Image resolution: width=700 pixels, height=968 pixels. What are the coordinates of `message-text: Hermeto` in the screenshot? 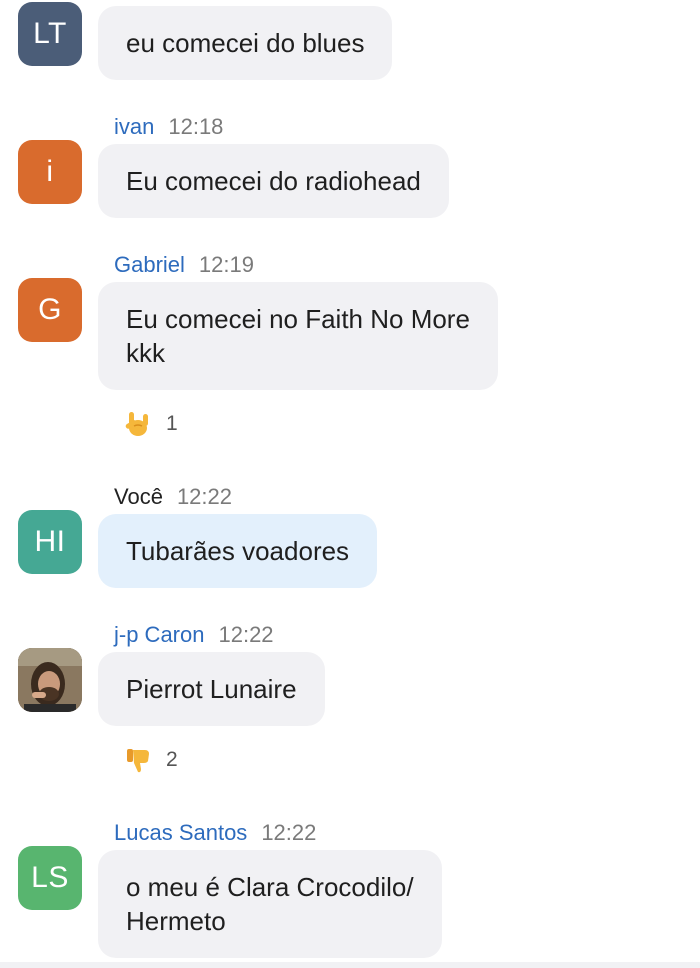 It's located at (176, 921).